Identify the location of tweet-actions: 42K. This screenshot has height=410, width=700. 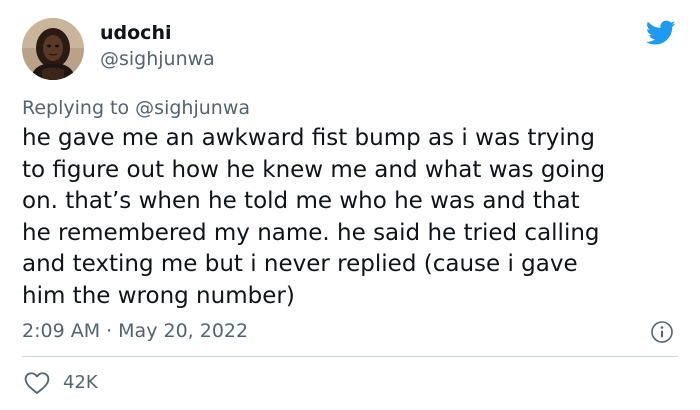
(61, 383).